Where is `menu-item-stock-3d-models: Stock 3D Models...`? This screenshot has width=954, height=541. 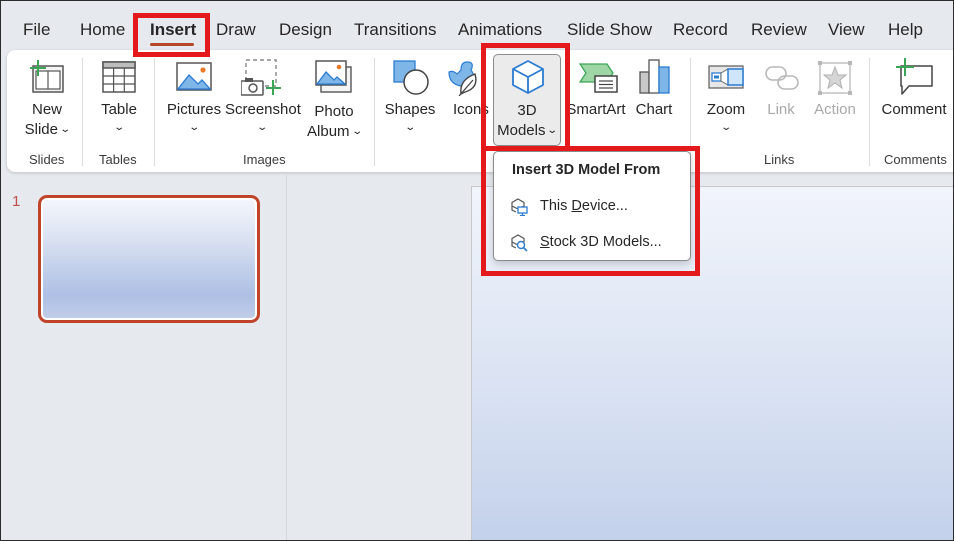
menu-item-stock-3d-models: Stock 3D Models... is located at coordinates (592, 243).